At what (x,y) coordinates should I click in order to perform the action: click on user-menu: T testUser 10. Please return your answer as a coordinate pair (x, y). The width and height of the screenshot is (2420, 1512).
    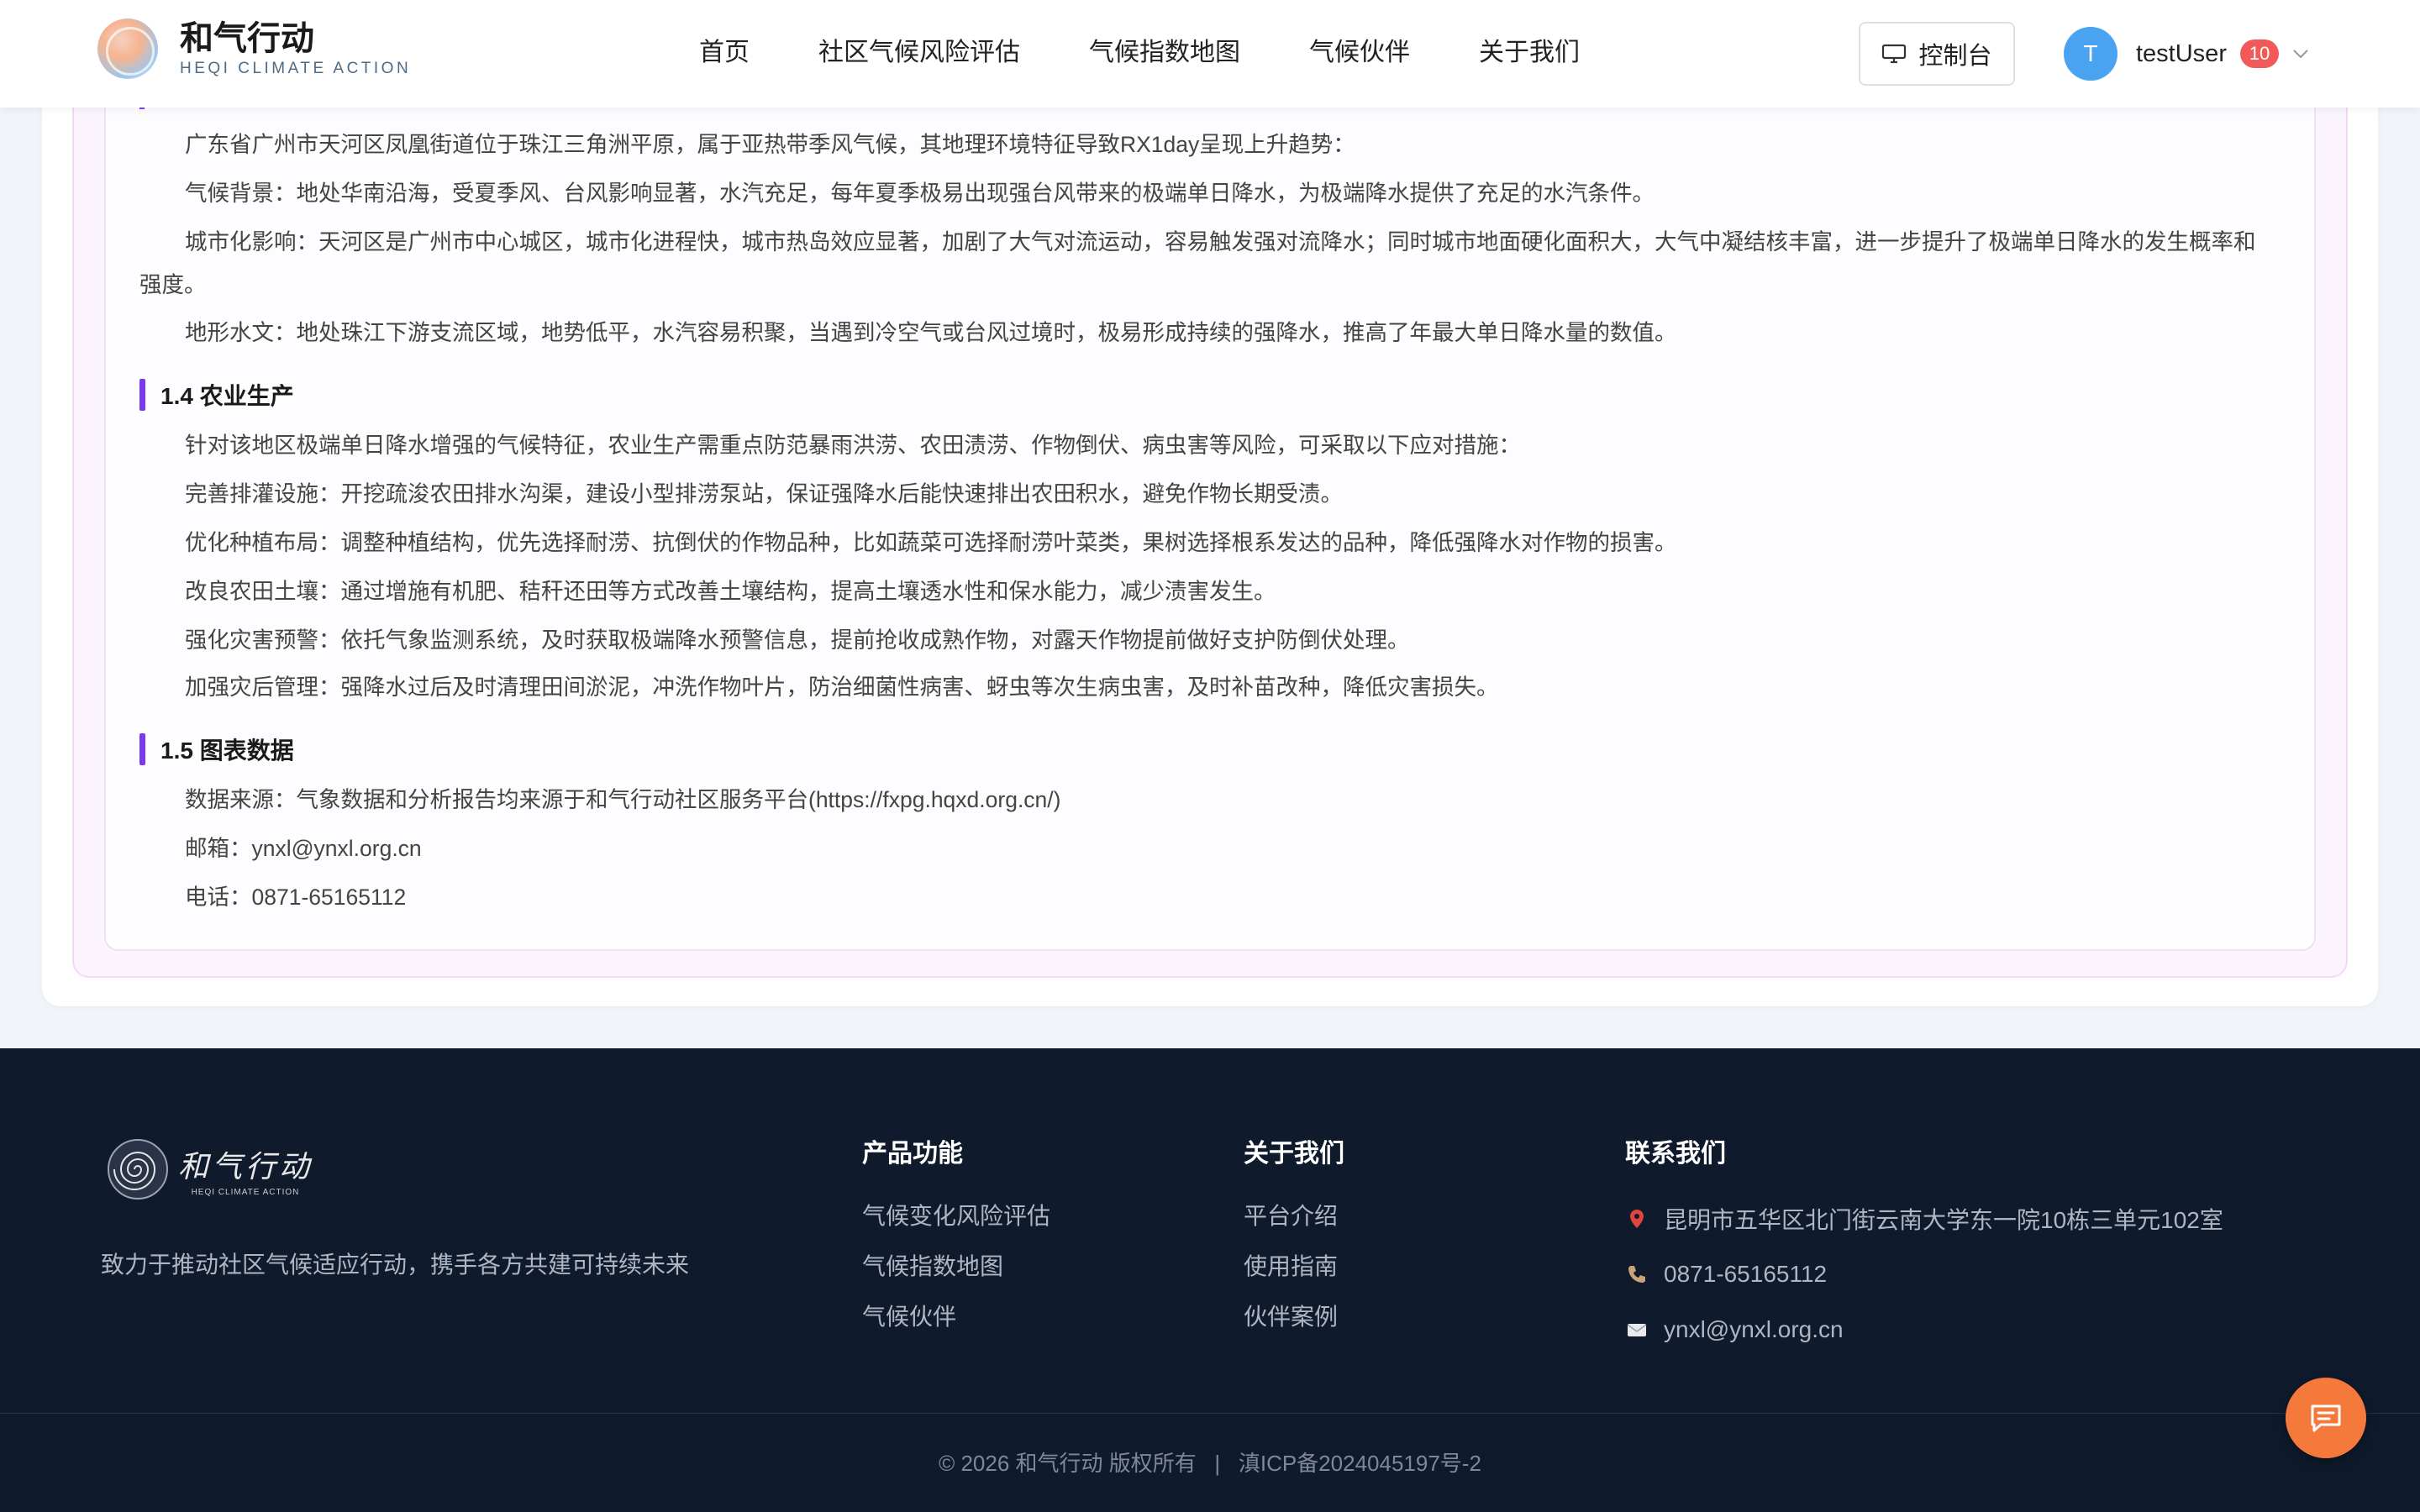
    Looking at the image, I should click on (2186, 54).